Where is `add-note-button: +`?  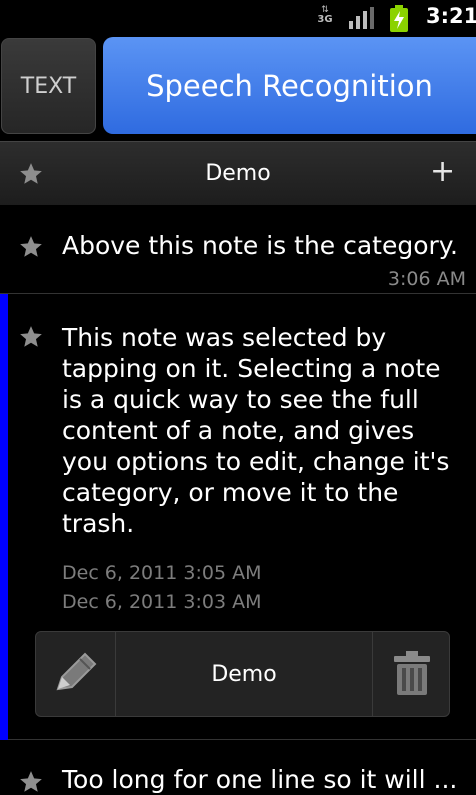 add-note-button: + is located at coordinates (442, 171).